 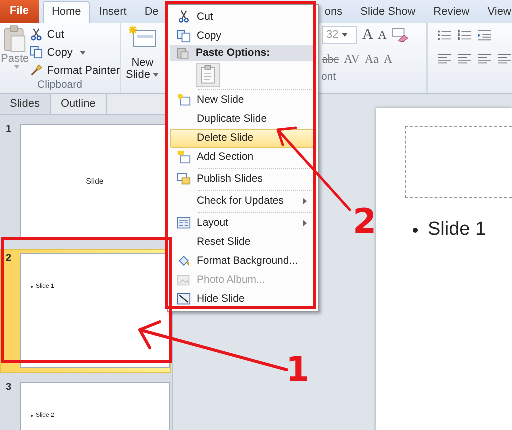 What do you see at coordinates (484, 35) in the screenshot?
I see `indent-icon` at bounding box center [484, 35].